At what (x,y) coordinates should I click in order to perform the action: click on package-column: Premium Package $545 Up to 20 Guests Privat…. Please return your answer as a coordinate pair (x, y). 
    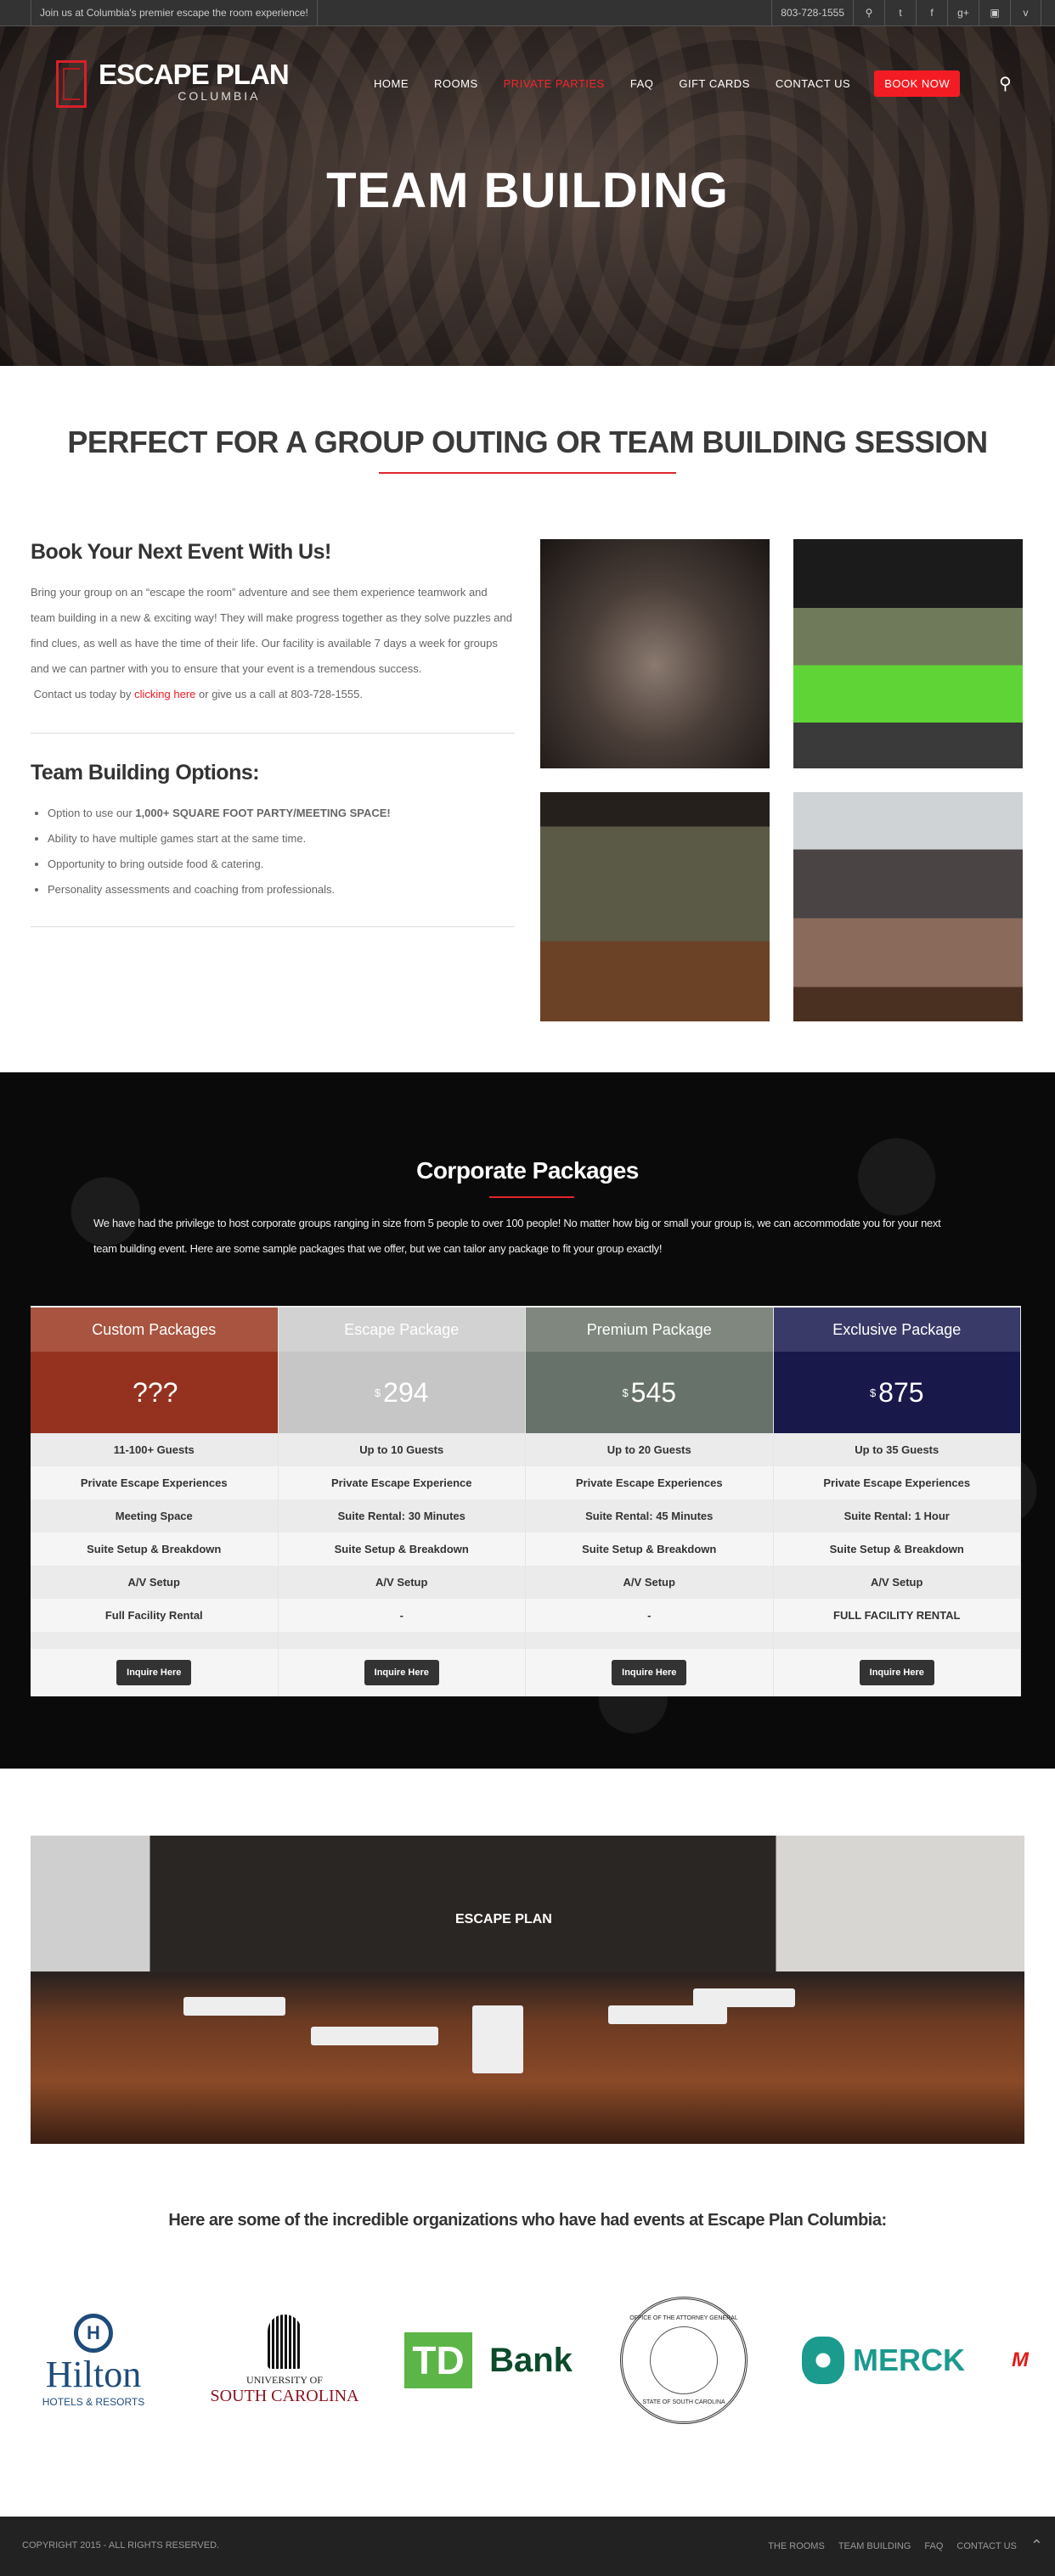
    Looking at the image, I should click on (650, 1502).